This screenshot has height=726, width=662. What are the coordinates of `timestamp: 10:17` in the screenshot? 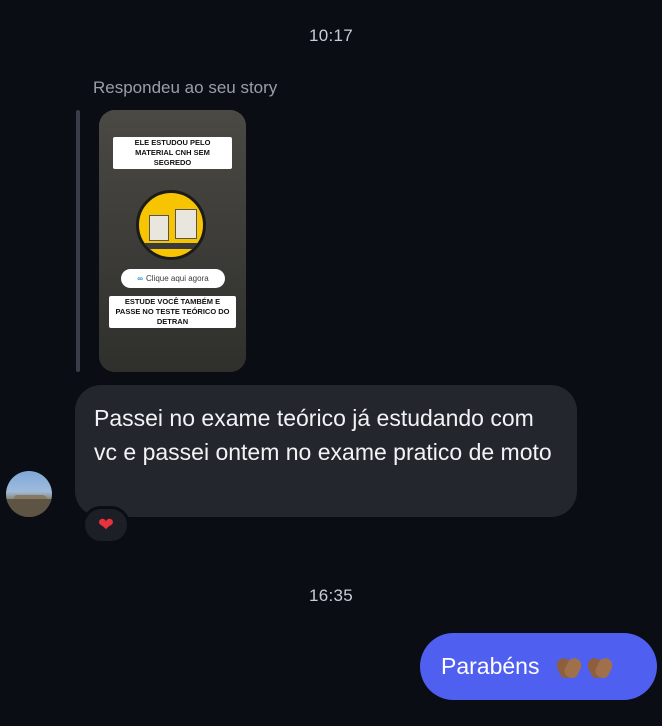 It's located at (331, 35).